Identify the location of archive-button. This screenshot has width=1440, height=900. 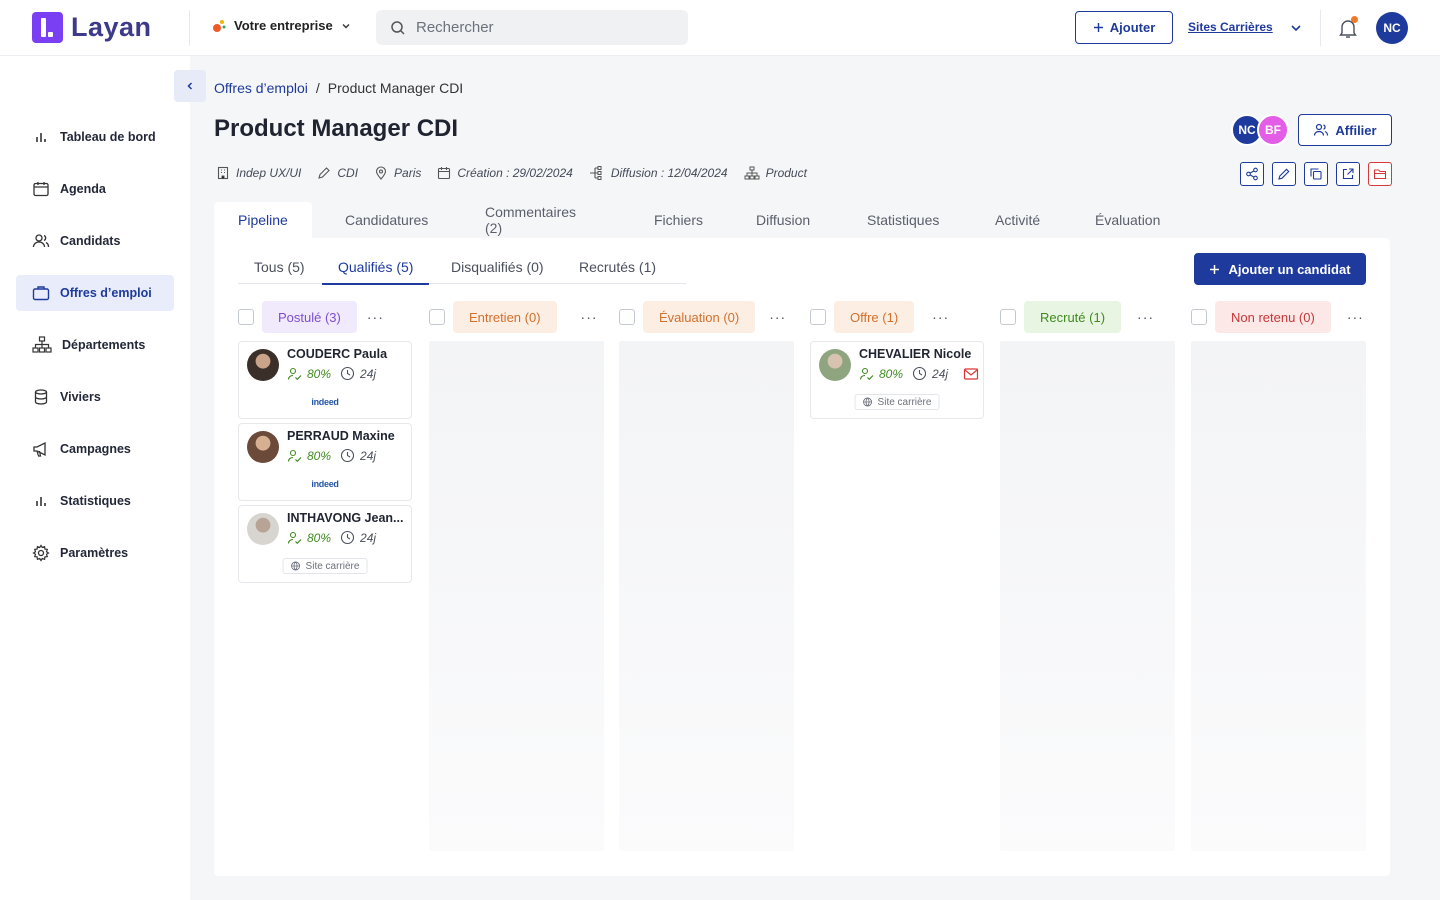
(1380, 174).